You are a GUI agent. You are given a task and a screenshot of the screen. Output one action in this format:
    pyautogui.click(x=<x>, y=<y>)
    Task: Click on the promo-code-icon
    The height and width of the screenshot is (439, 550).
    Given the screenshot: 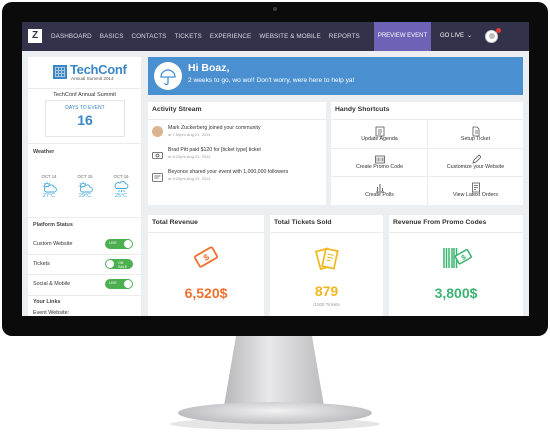 What is the action you would take?
    pyautogui.click(x=379, y=158)
    